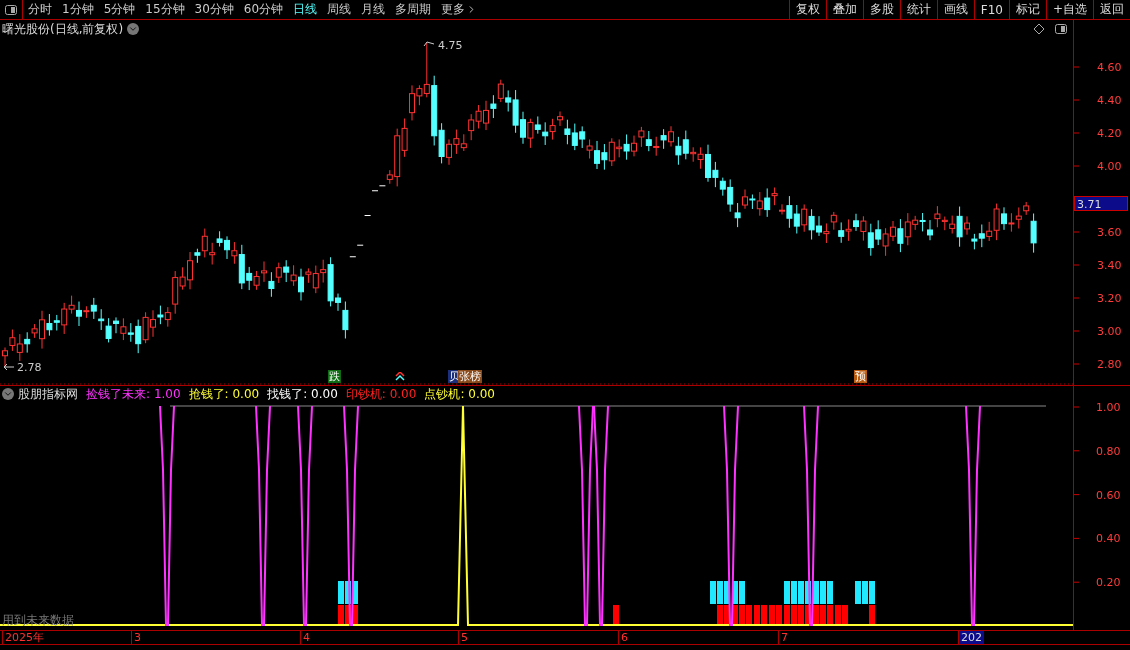 The width and height of the screenshot is (1130, 650). What do you see at coordinates (305, 9) in the screenshot?
I see `period-tab: 日线` at bounding box center [305, 9].